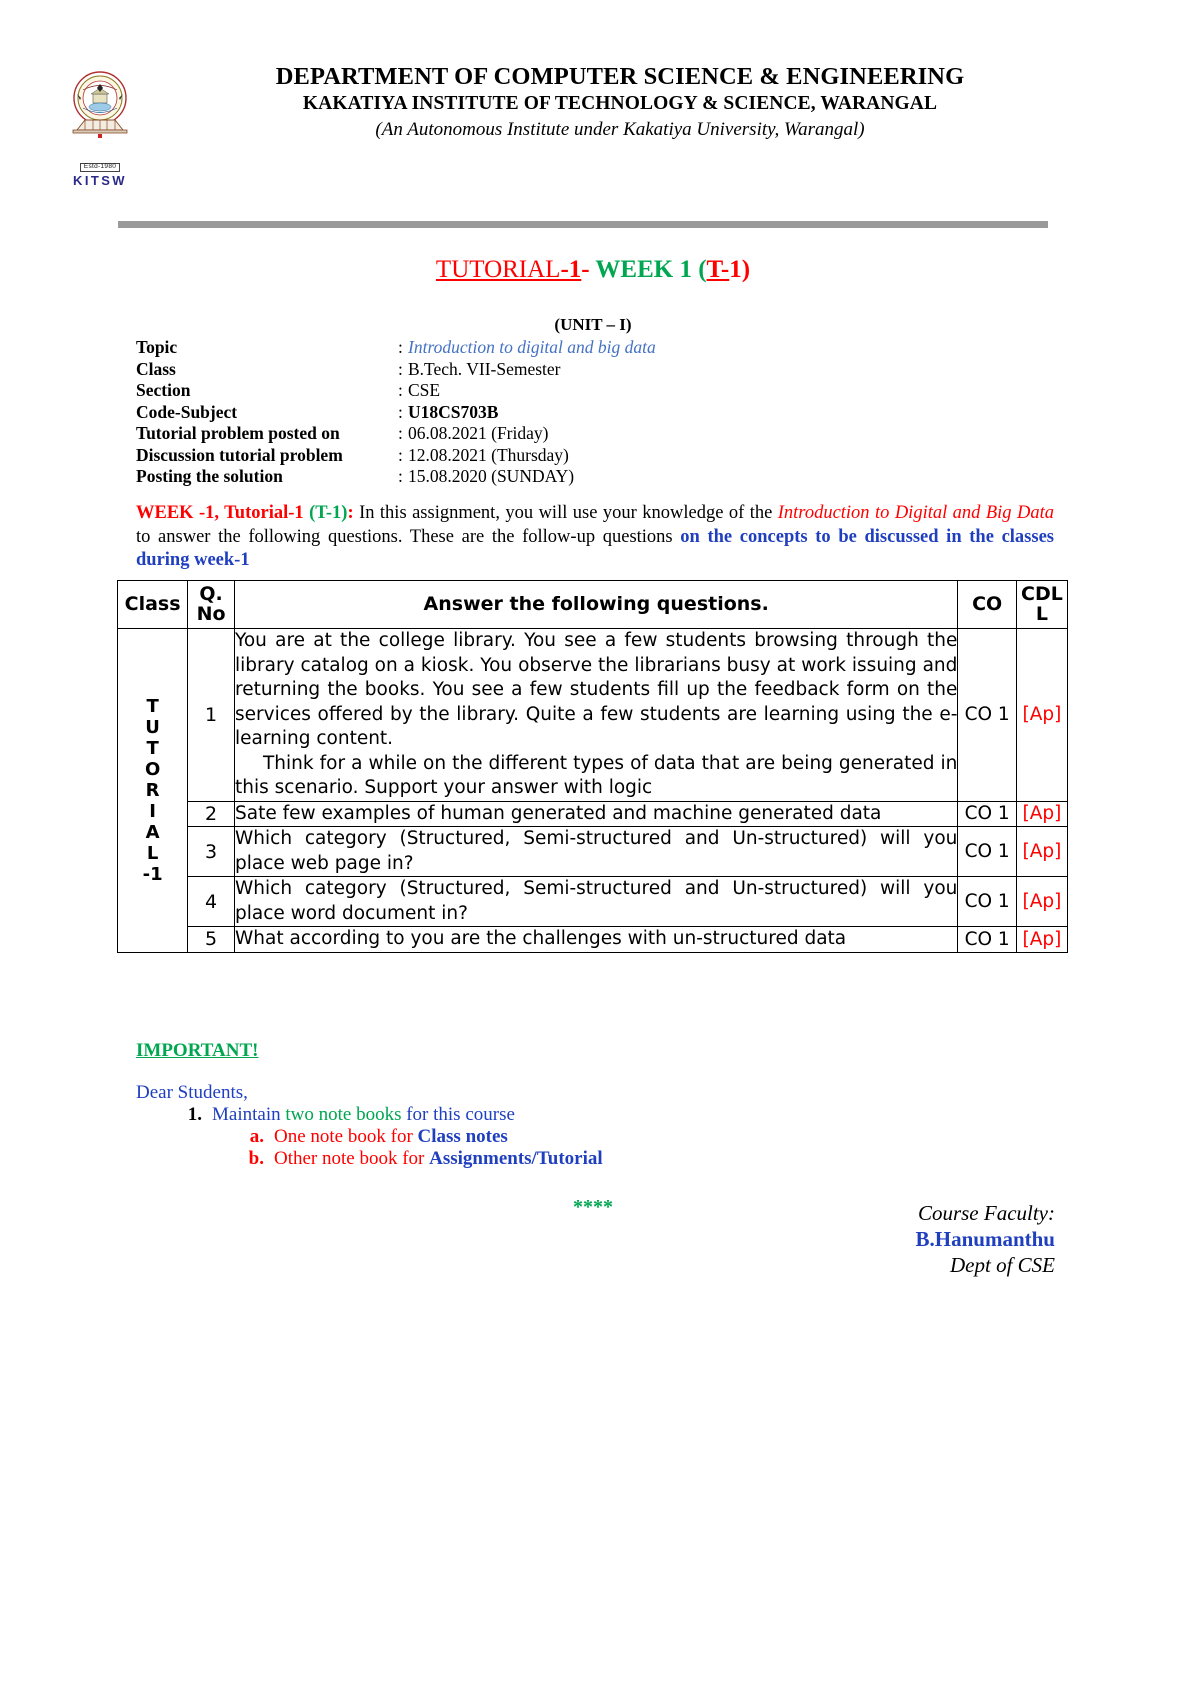 This screenshot has height=1698, width=1200. I want to click on intro-lead-red: WEEK -1, Tutorial-1, so click(223, 513).